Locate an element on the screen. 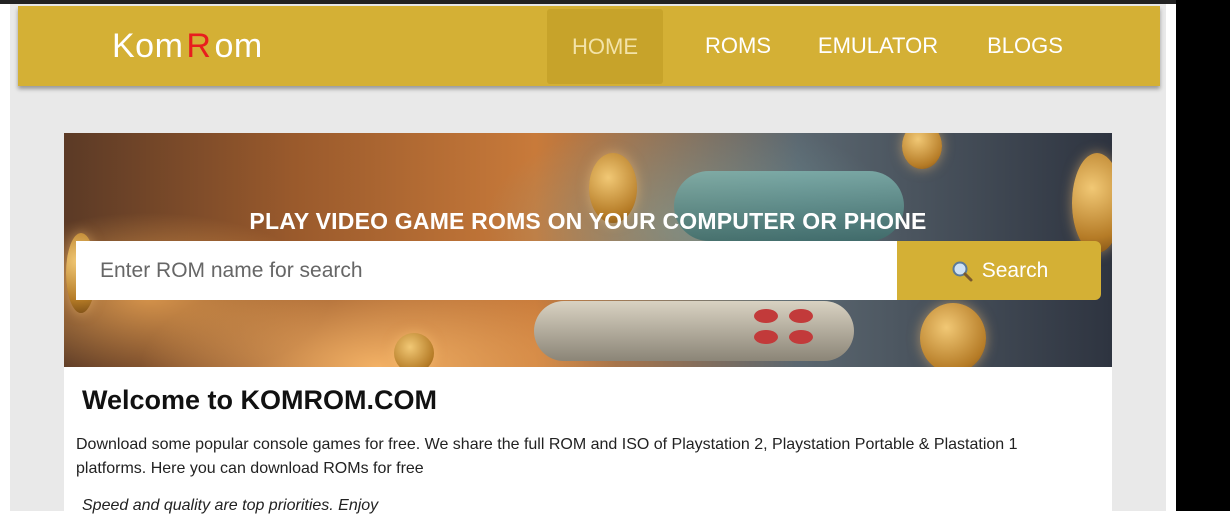 The height and width of the screenshot is (515, 1230). nav-item-roms: ROMS is located at coordinates (738, 46).